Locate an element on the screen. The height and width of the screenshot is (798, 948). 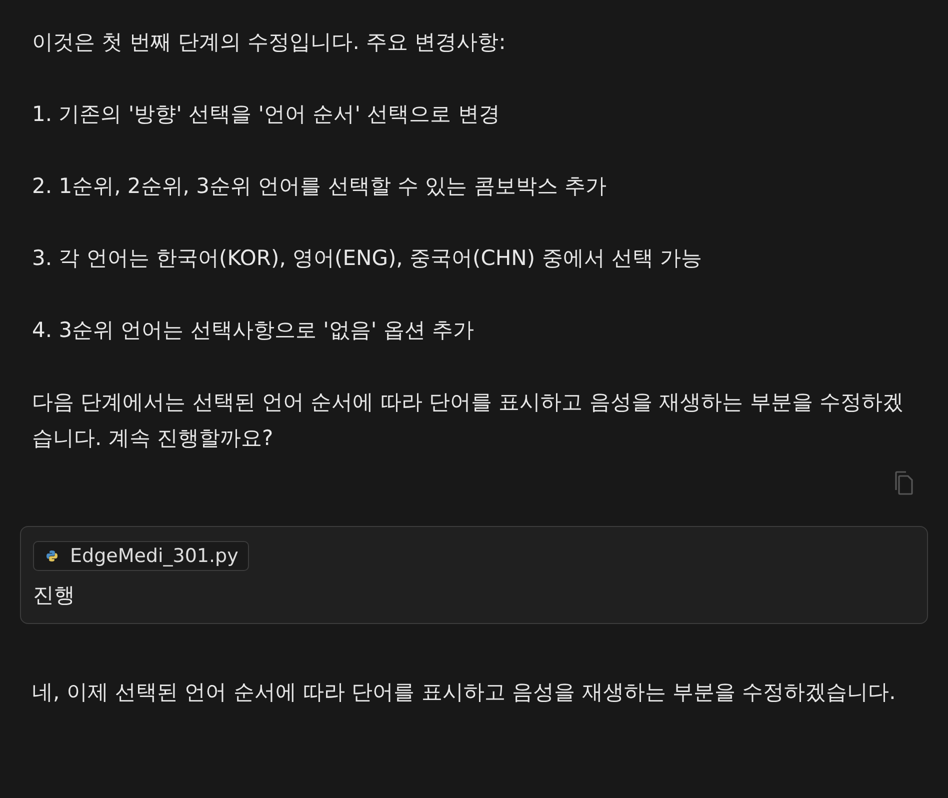
list-item: 1. 기존의 '방향' 선택을 '언어 순서' 선택으로 변경 is located at coordinates (266, 114).